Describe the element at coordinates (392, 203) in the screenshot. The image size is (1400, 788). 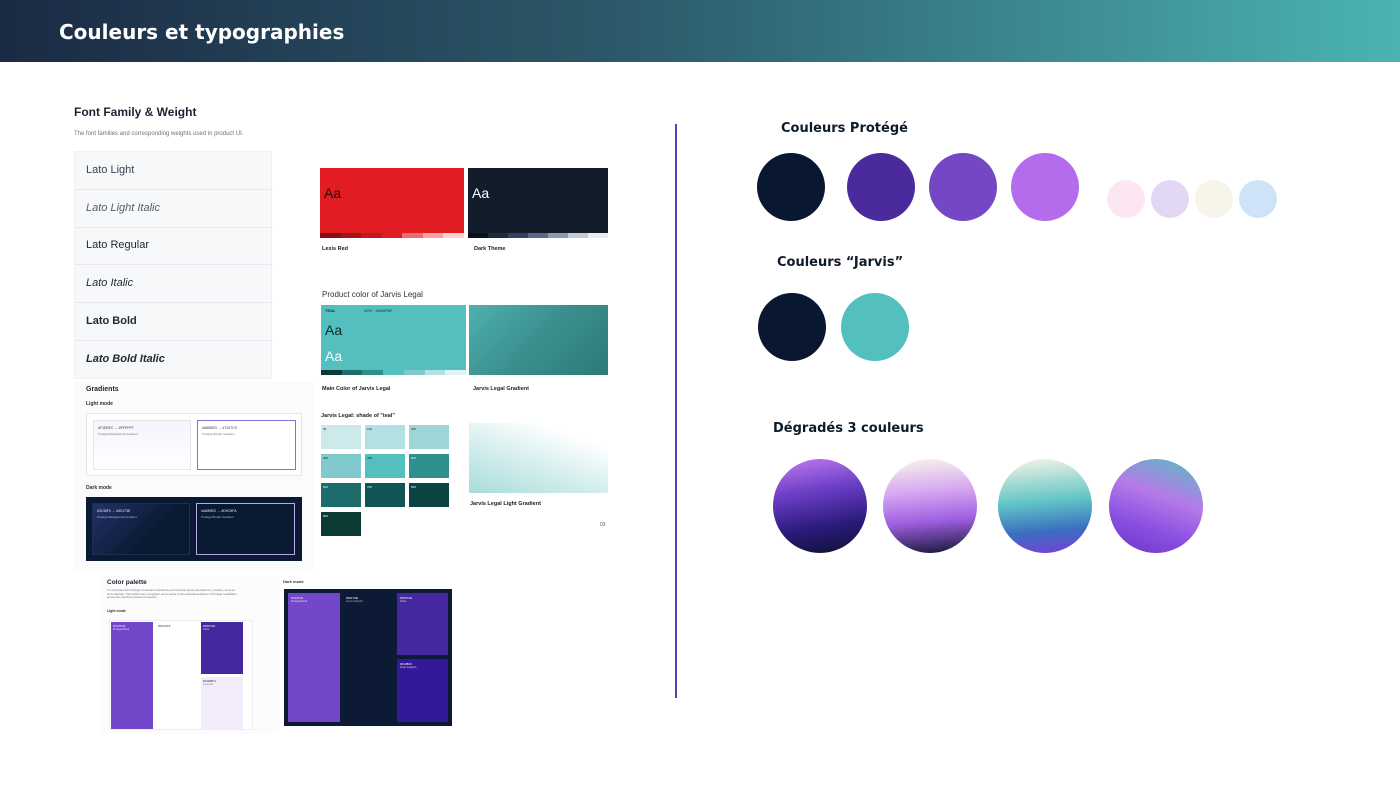
I see `lexis-red-card: Aa` at that location.